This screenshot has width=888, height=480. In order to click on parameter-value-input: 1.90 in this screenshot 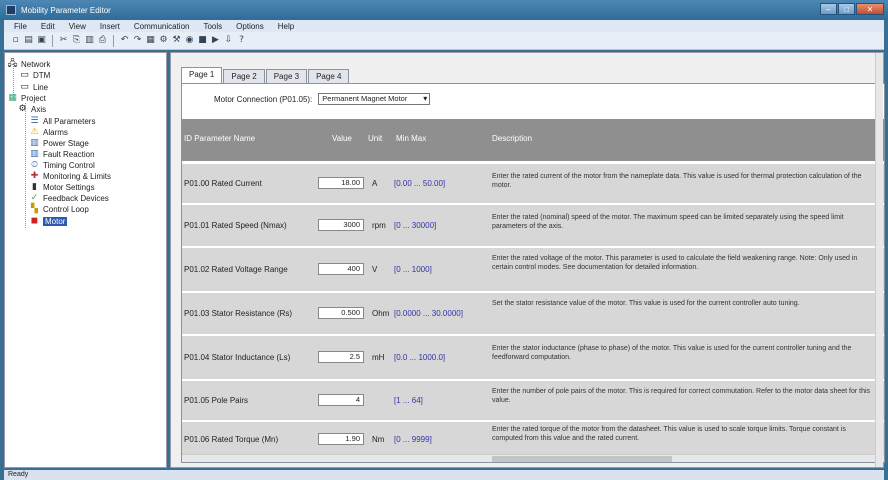, I will do `click(341, 439)`.